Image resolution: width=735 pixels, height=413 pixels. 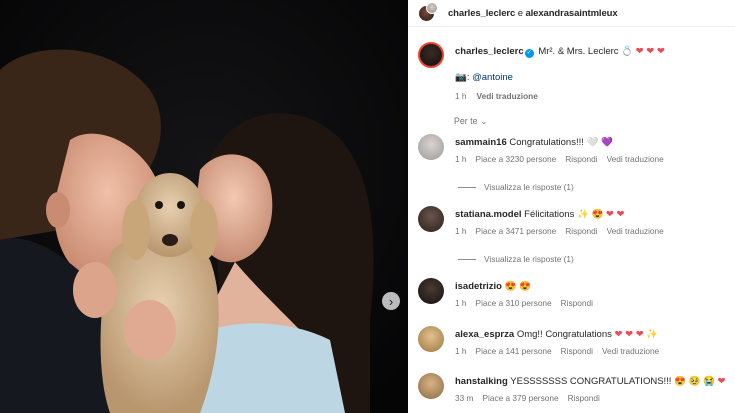 I want to click on author-conjunction: e, so click(x=520, y=13).